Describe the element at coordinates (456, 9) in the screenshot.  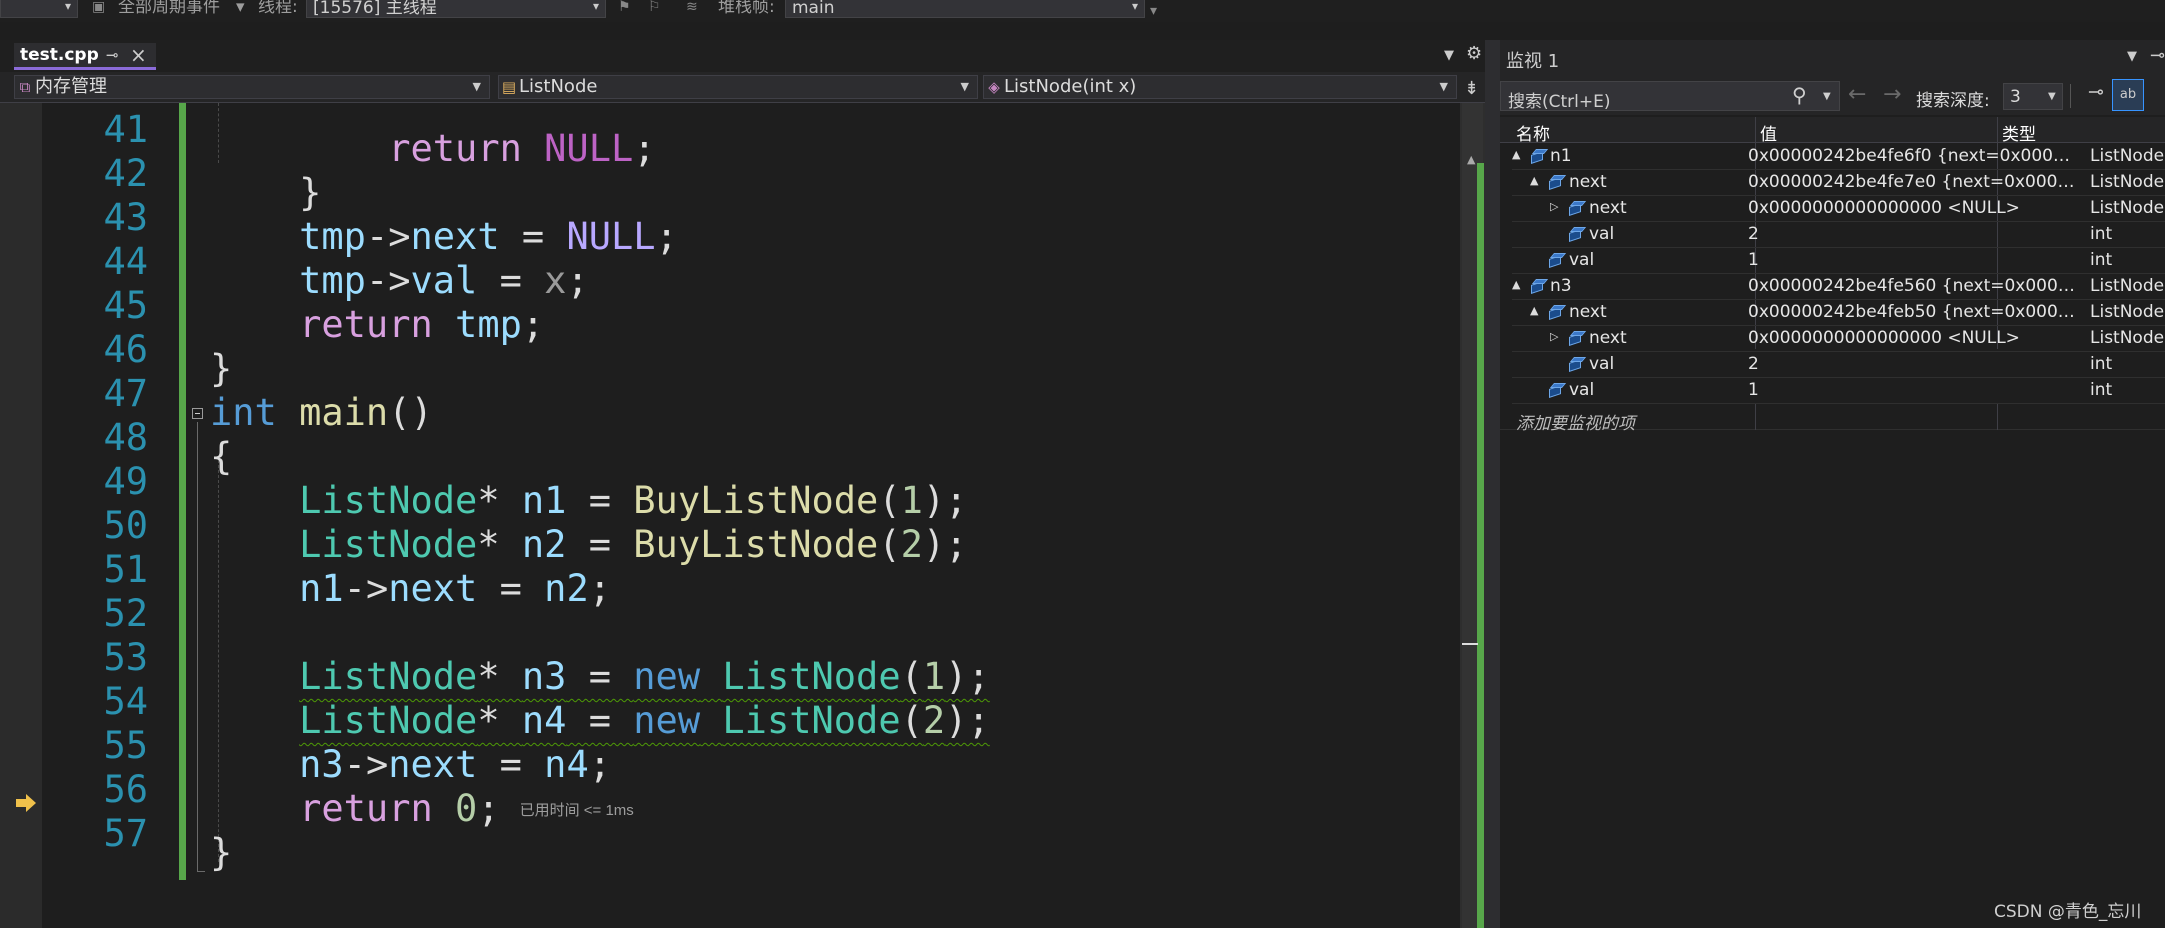
I see `thread-dropdown: [15576] 主线程 ▾` at that location.